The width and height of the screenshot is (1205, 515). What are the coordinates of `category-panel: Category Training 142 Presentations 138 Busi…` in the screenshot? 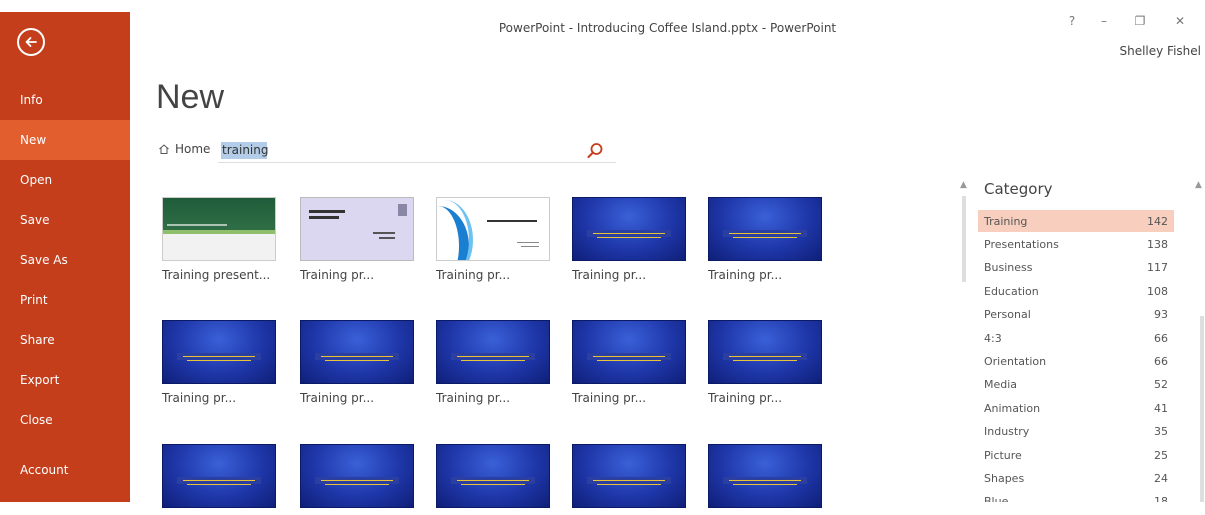 It's located at (1082, 337).